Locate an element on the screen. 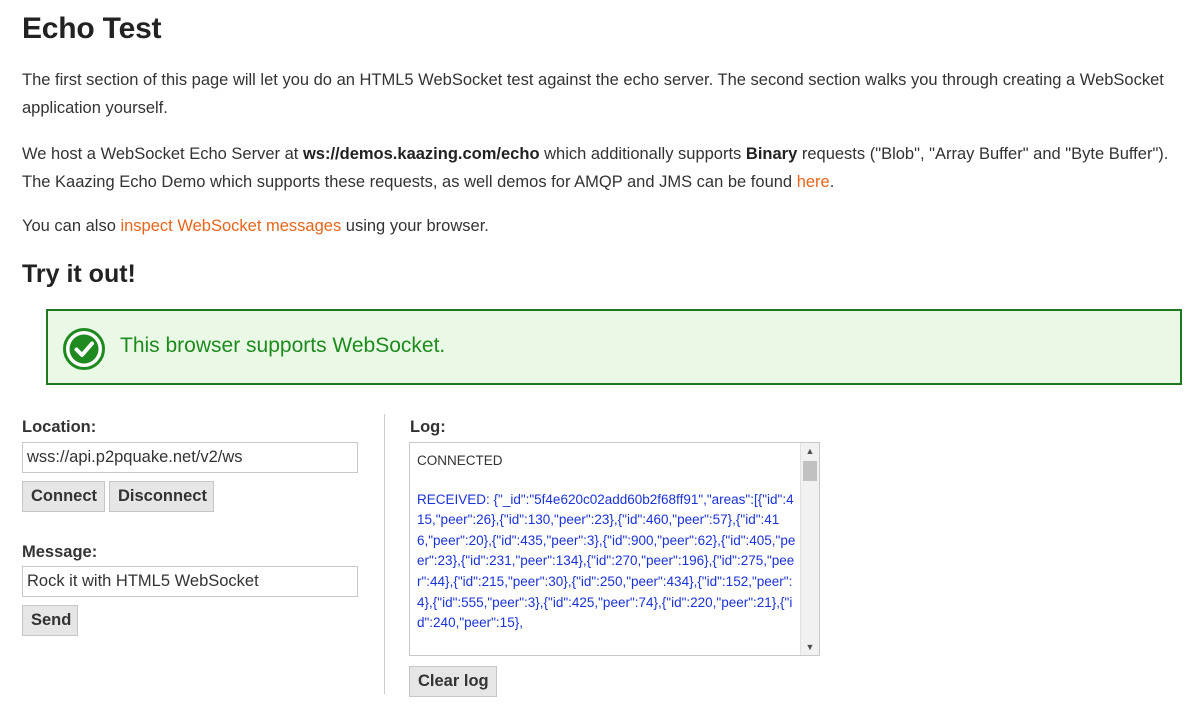 This screenshot has width=1200, height=719. binary-term: Binary is located at coordinates (771, 154).